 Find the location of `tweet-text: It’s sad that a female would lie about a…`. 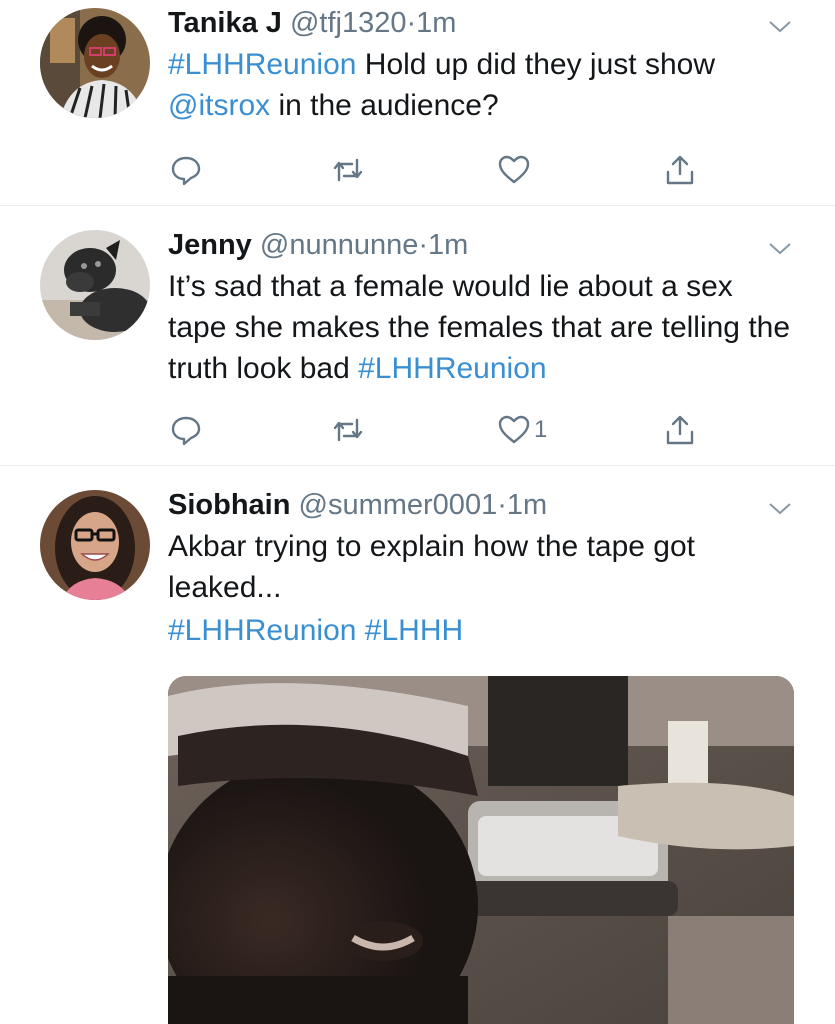

tweet-text: It’s sad that a female would lie about a… is located at coordinates (481, 327).